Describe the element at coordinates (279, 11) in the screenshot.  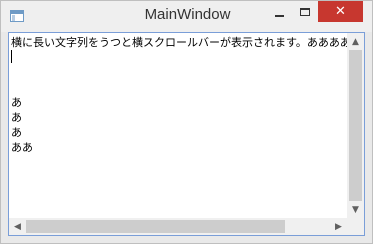
I see `minimize-button` at that location.